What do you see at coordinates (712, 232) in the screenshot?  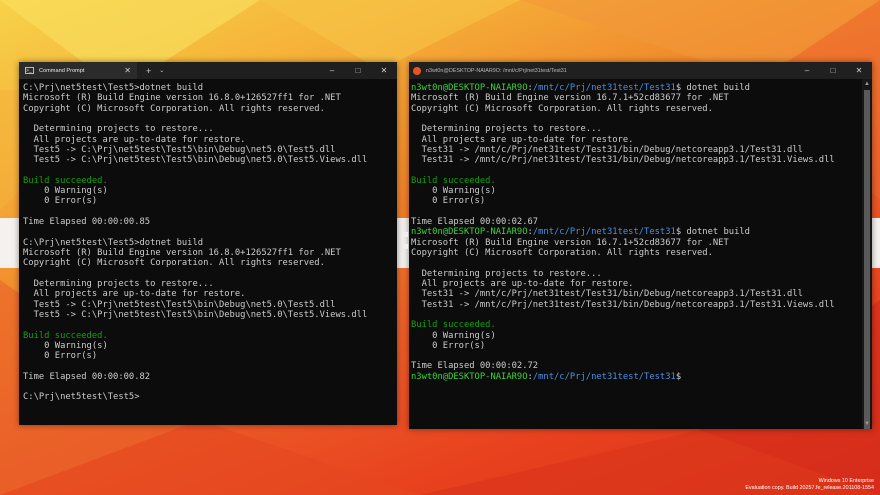 I see `terminal-text: $ dotnet build` at bounding box center [712, 232].